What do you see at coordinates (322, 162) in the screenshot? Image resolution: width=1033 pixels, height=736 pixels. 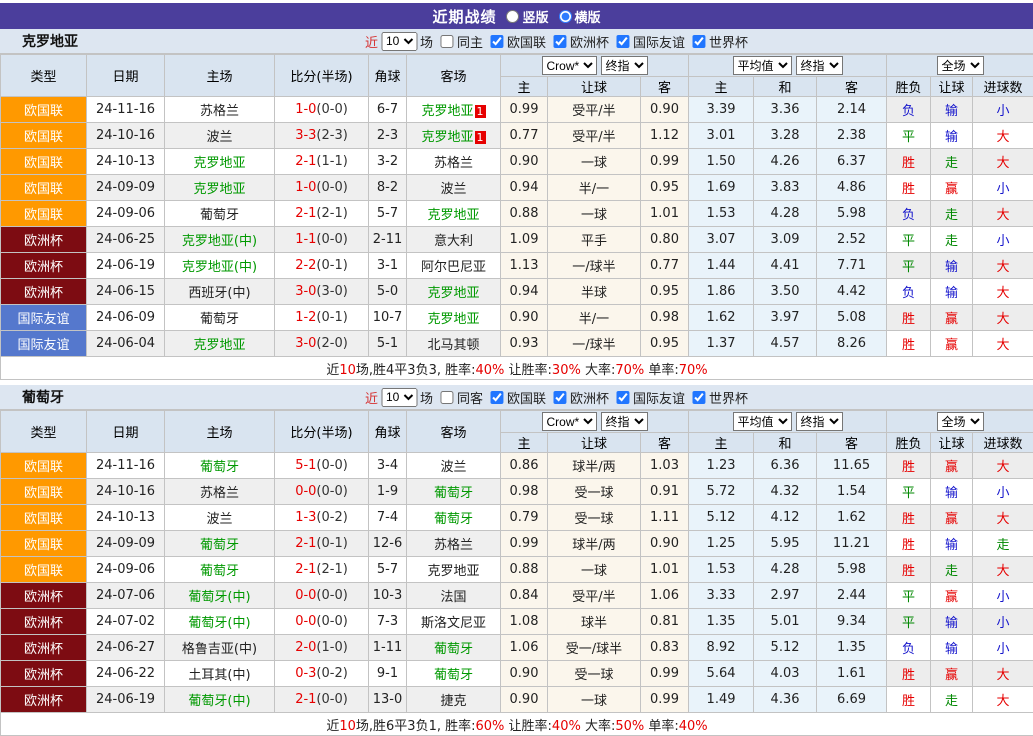 I see `match-score: 2-1(1-1)` at bounding box center [322, 162].